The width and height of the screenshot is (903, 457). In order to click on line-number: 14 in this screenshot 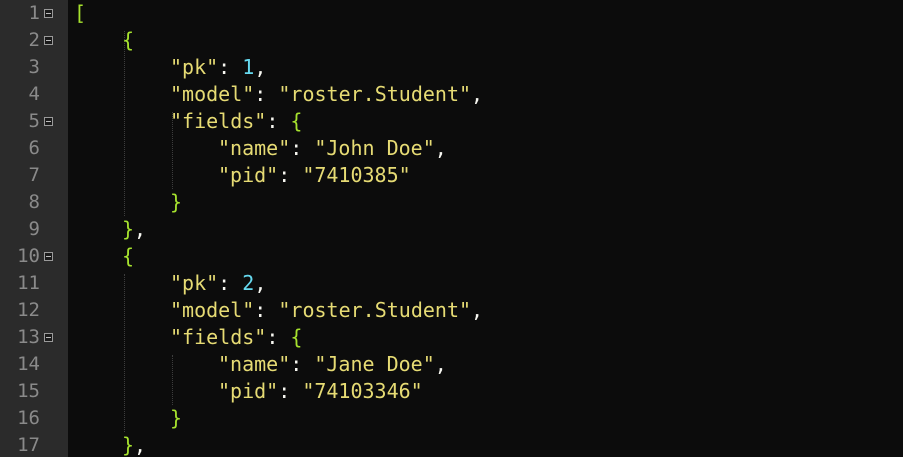, I will do `click(28, 364)`.